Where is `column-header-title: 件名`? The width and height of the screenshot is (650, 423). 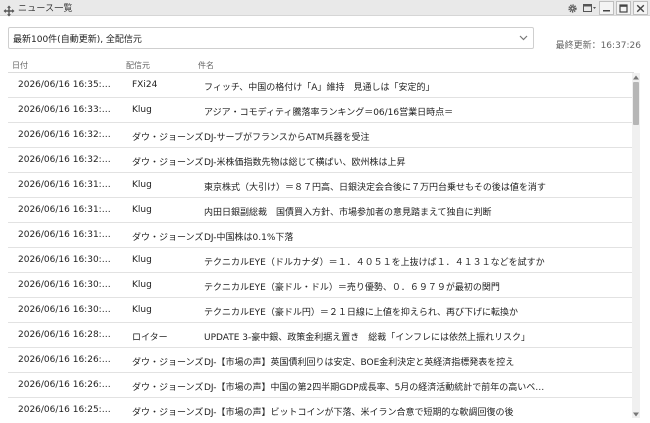 column-header-title: 件名 is located at coordinates (206, 65).